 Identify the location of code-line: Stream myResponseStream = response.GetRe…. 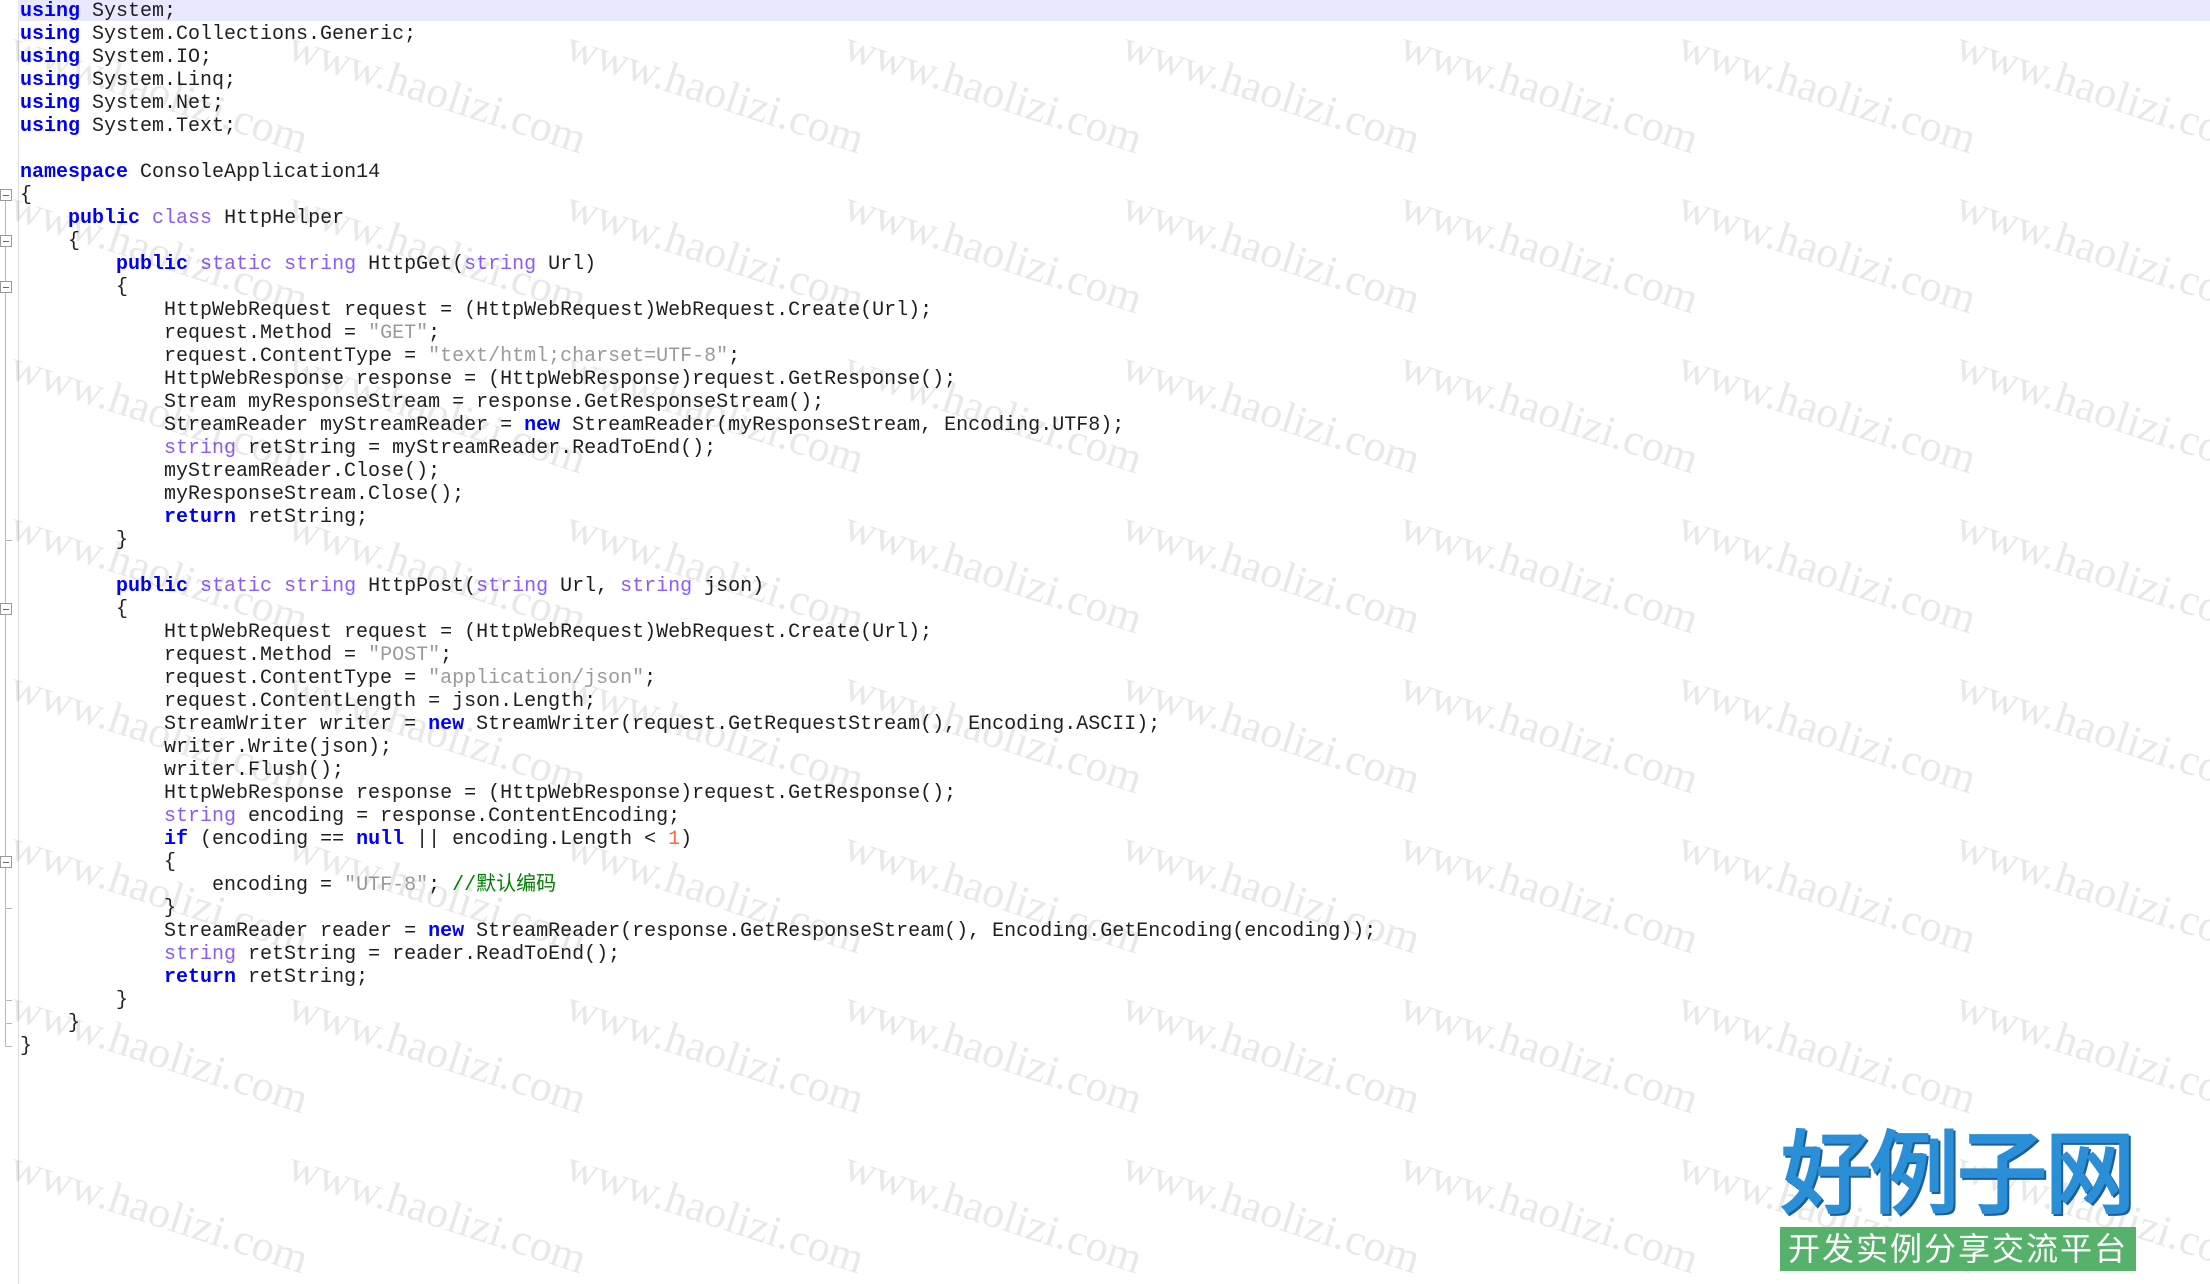
(422, 402).